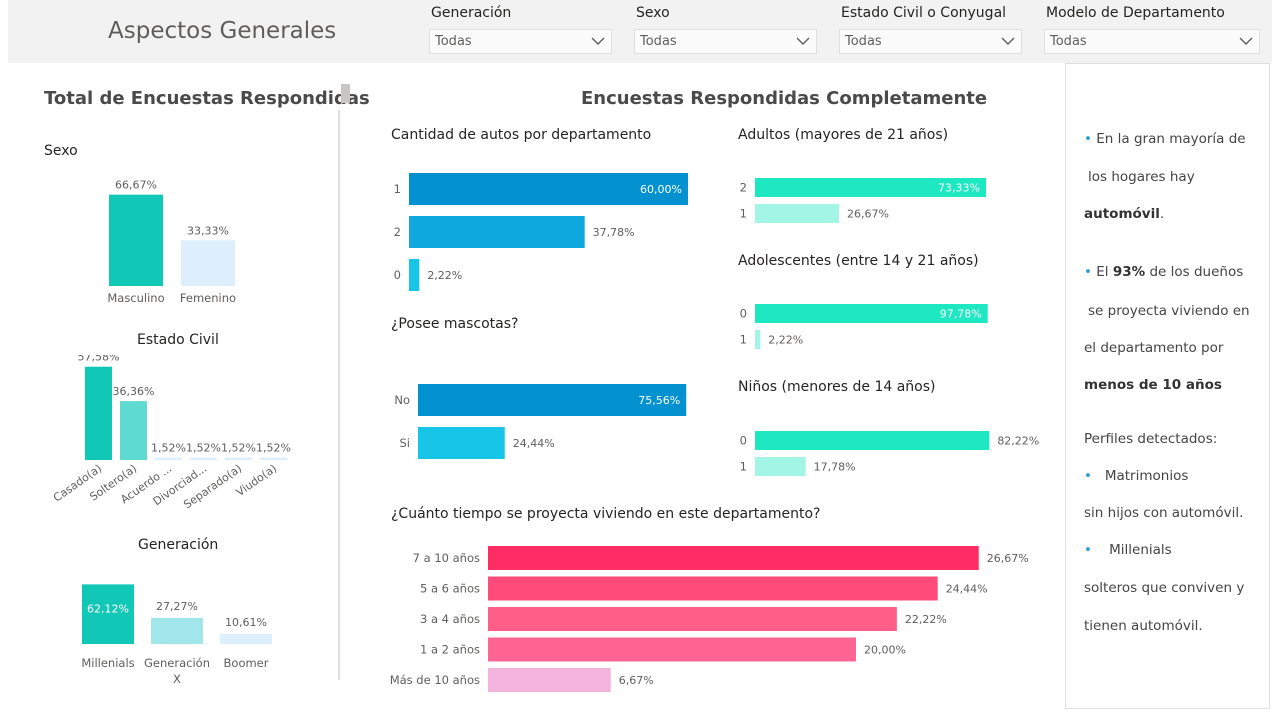  I want to click on insight-text: Millenials, so click(1140, 550).